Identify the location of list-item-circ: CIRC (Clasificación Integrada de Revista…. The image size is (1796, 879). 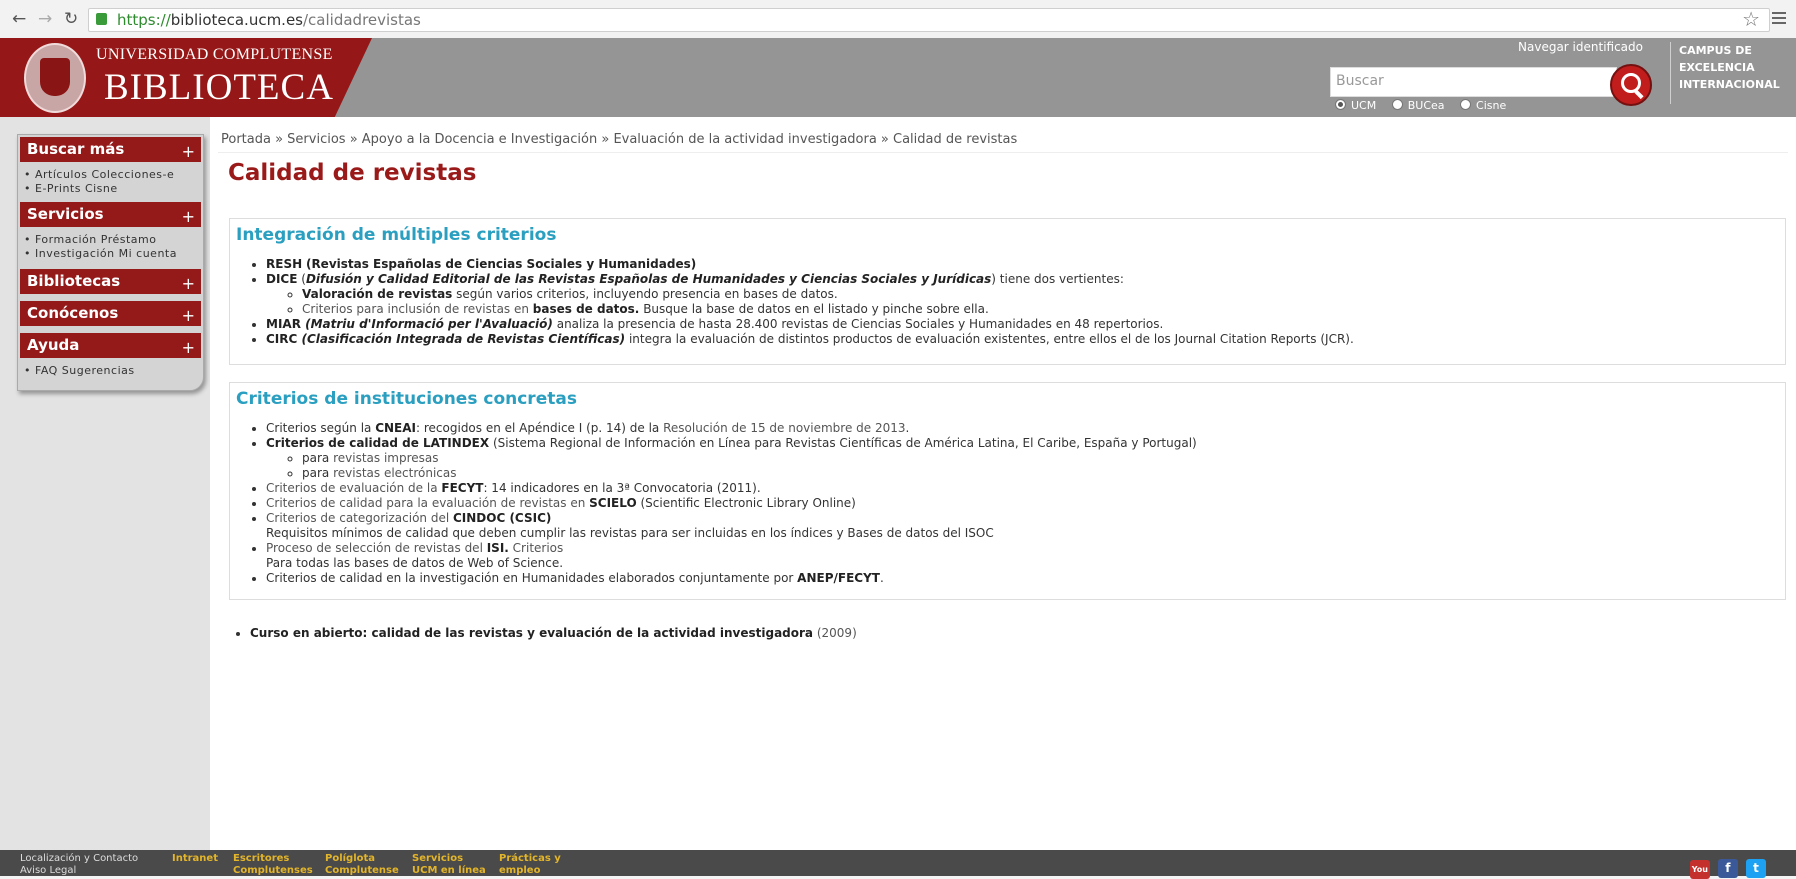
(810, 339).